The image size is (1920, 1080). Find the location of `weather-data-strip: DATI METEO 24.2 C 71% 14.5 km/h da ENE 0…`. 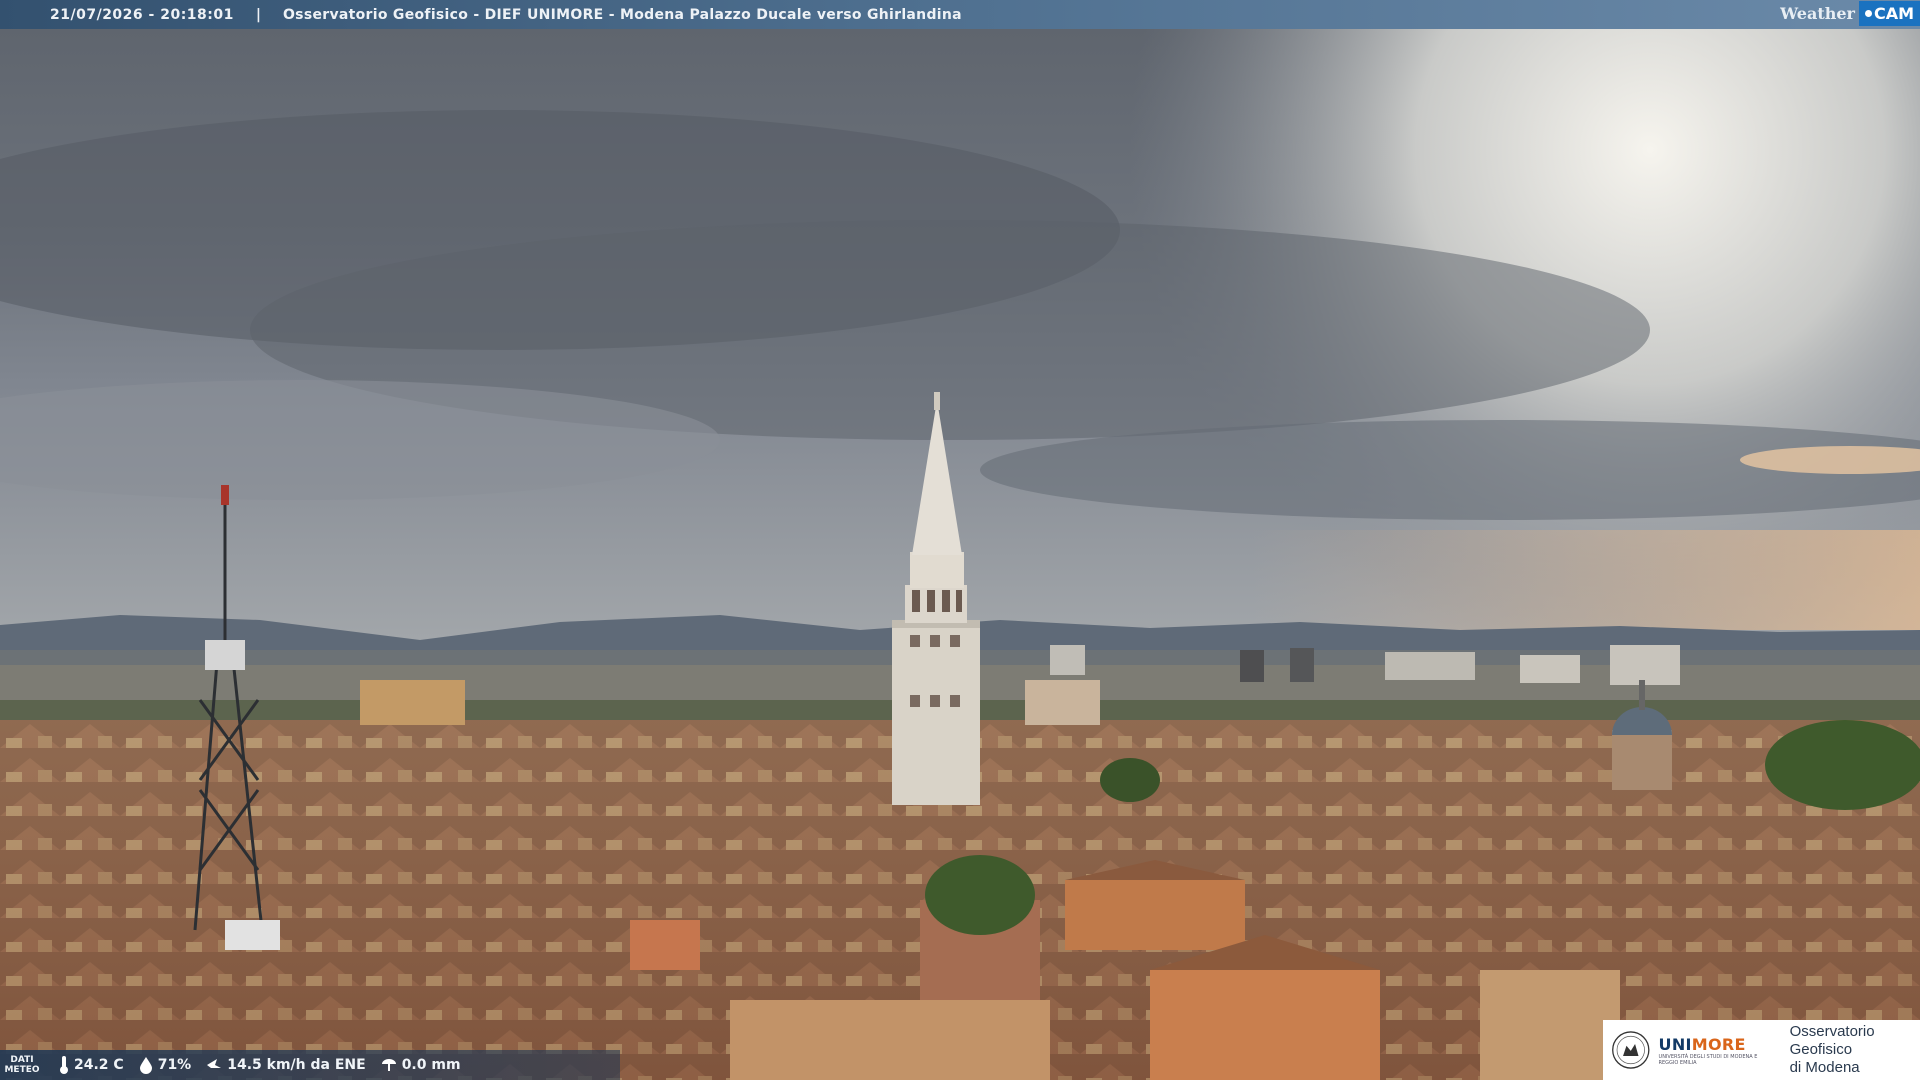

weather-data-strip: DATI METEO 24.2 C 71% 14.5 km/h da ENE 0… is located at coordinates (310, 1065).